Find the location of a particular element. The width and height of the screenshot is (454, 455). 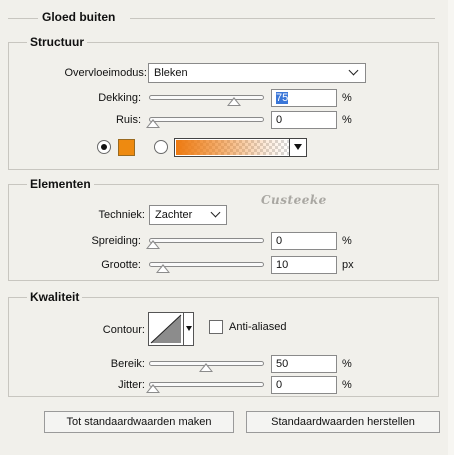

jitter-label: Jitter: is located at coordinates (131, 385).